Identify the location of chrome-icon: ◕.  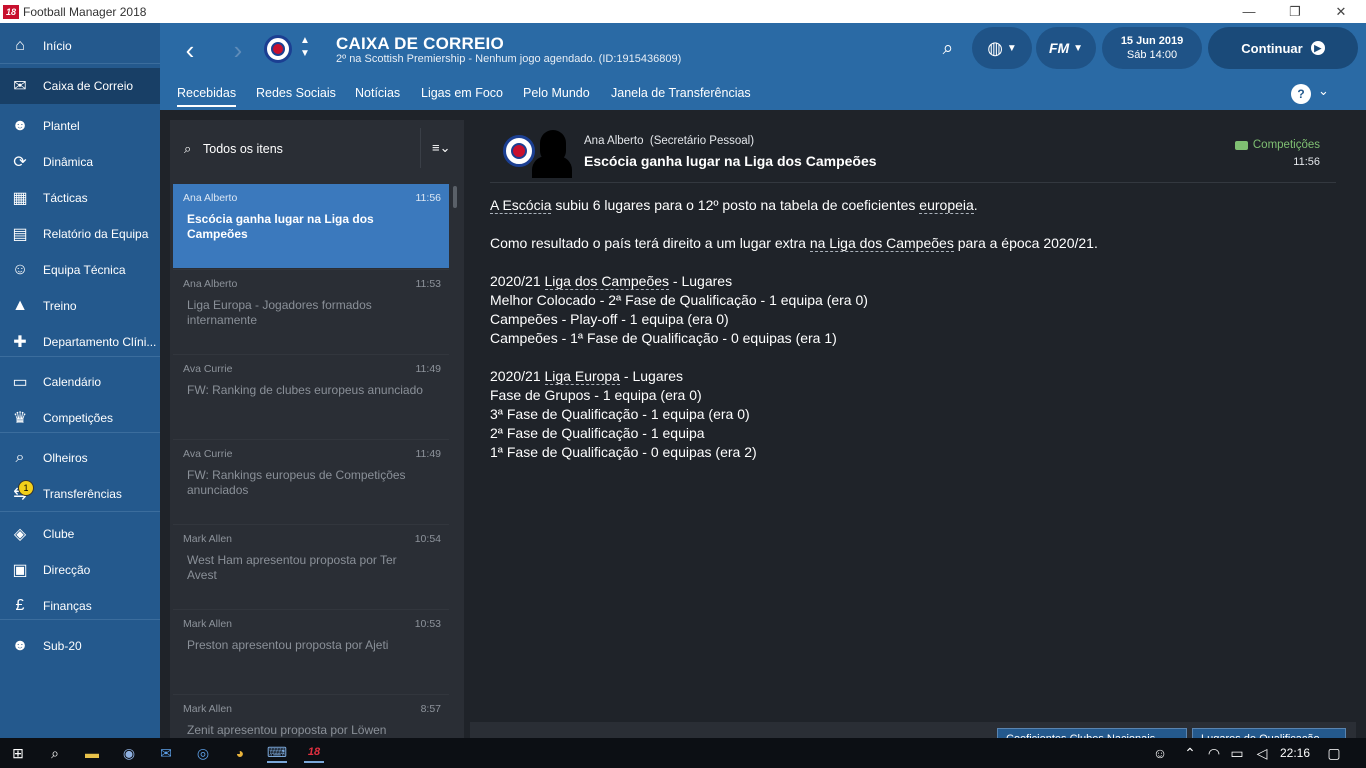
(240, 753).